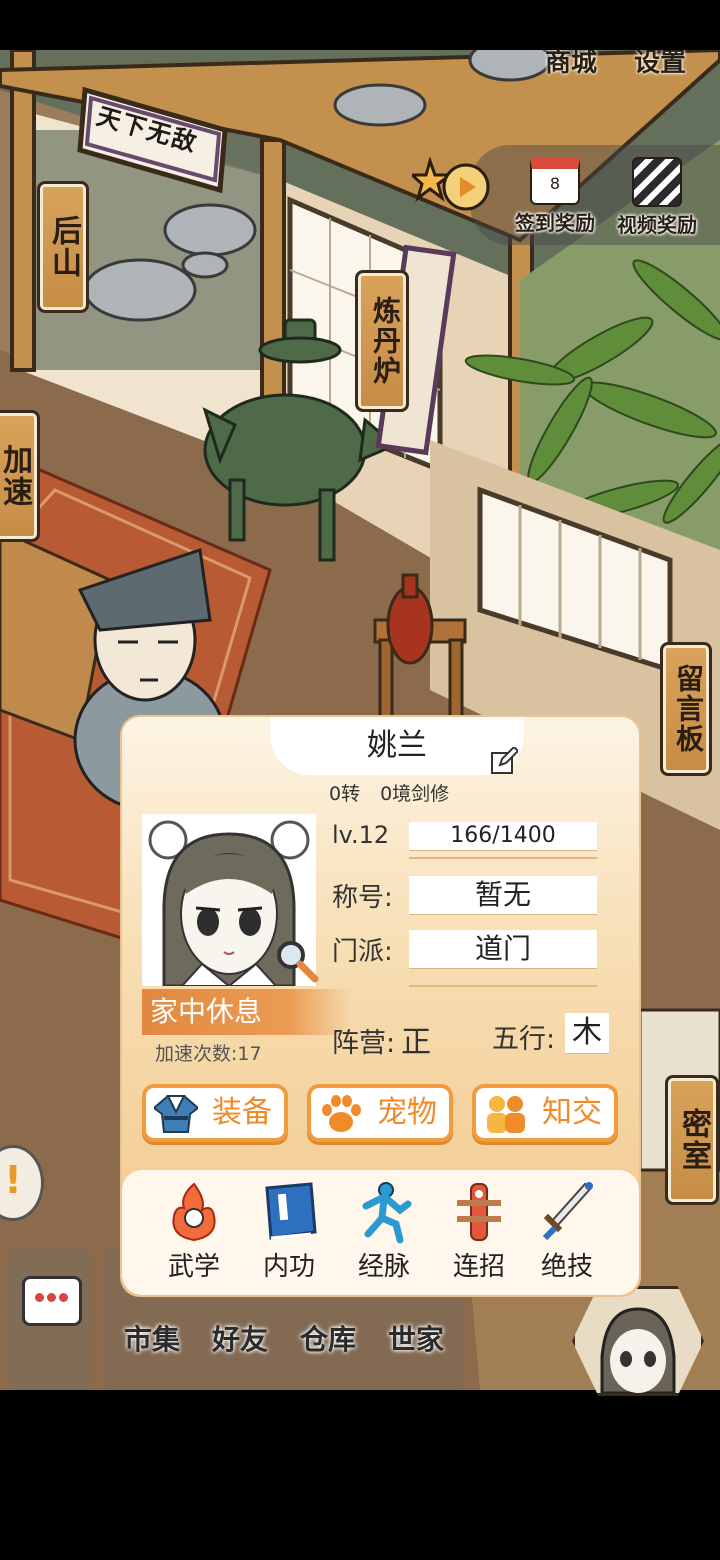 Image resolution: width=720 pixels, height=1560 pixels. Describe the element at coordinates (382, 341) in the screenshot. I see `sign-liandanlu: 炼丹炉` at that location.